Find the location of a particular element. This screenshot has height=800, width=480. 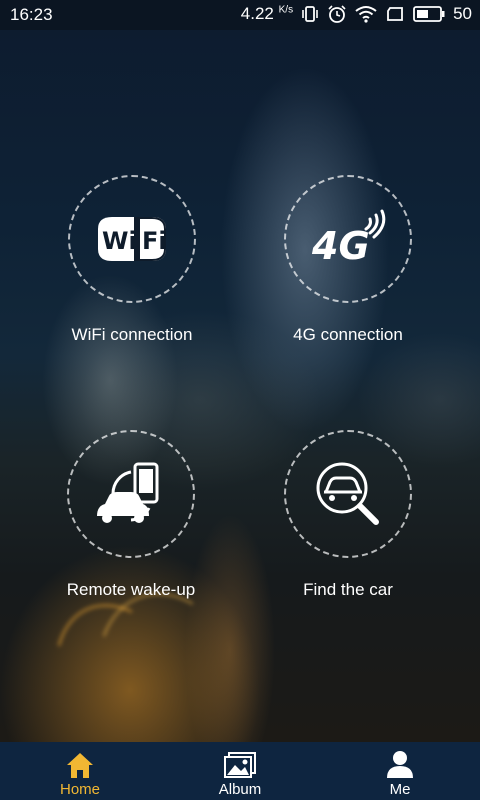

nav-album: Album is located at coordinates (240, 771).